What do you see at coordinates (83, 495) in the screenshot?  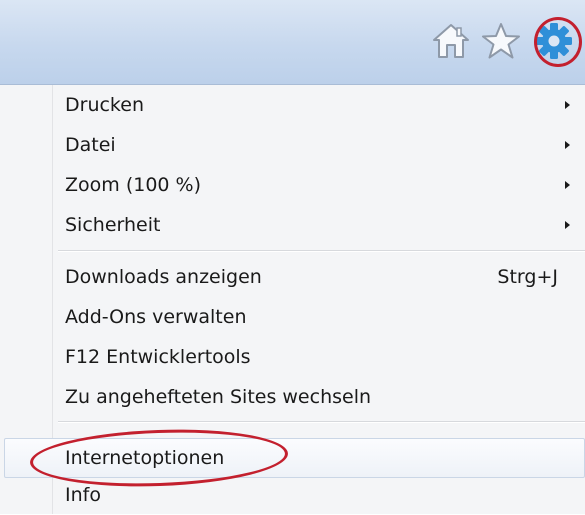 I see `menu-item-label: Info` at bounding box center [83, 495].